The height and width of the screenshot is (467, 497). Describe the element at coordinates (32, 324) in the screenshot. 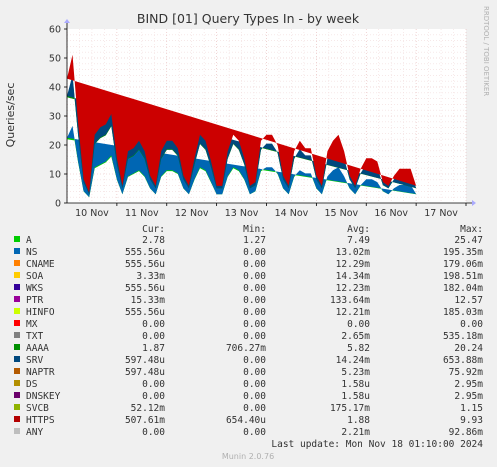

I see `legend-name: MX` at that location.